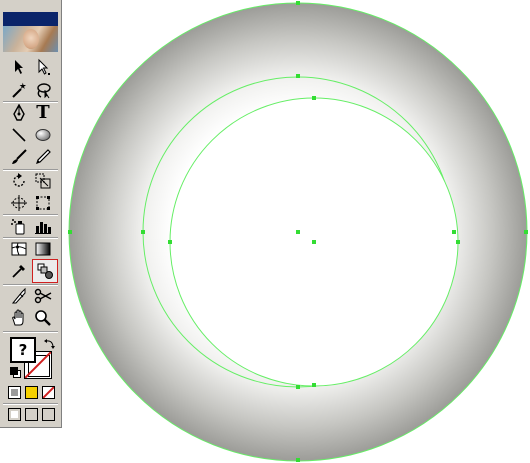 The width and height of the screenshot is (530, 463). What do you see at coordinates (31, 214) in the screenshot?
I see `tools-panel: T ?` at bounding box center [31, 214].